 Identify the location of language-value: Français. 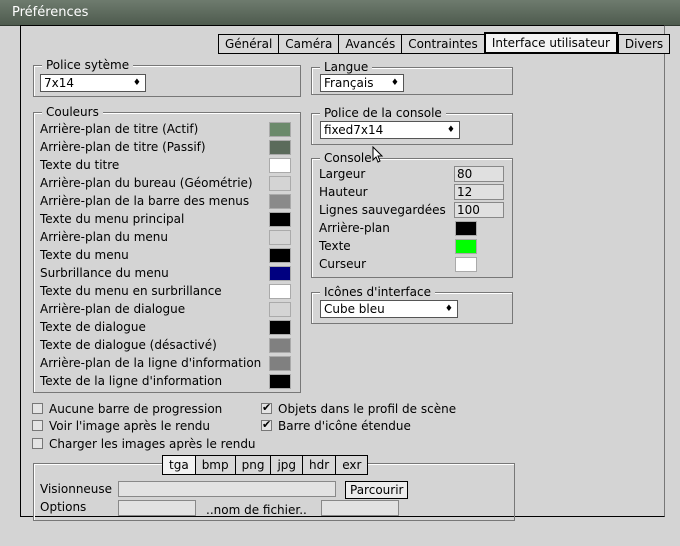
(349, 83).